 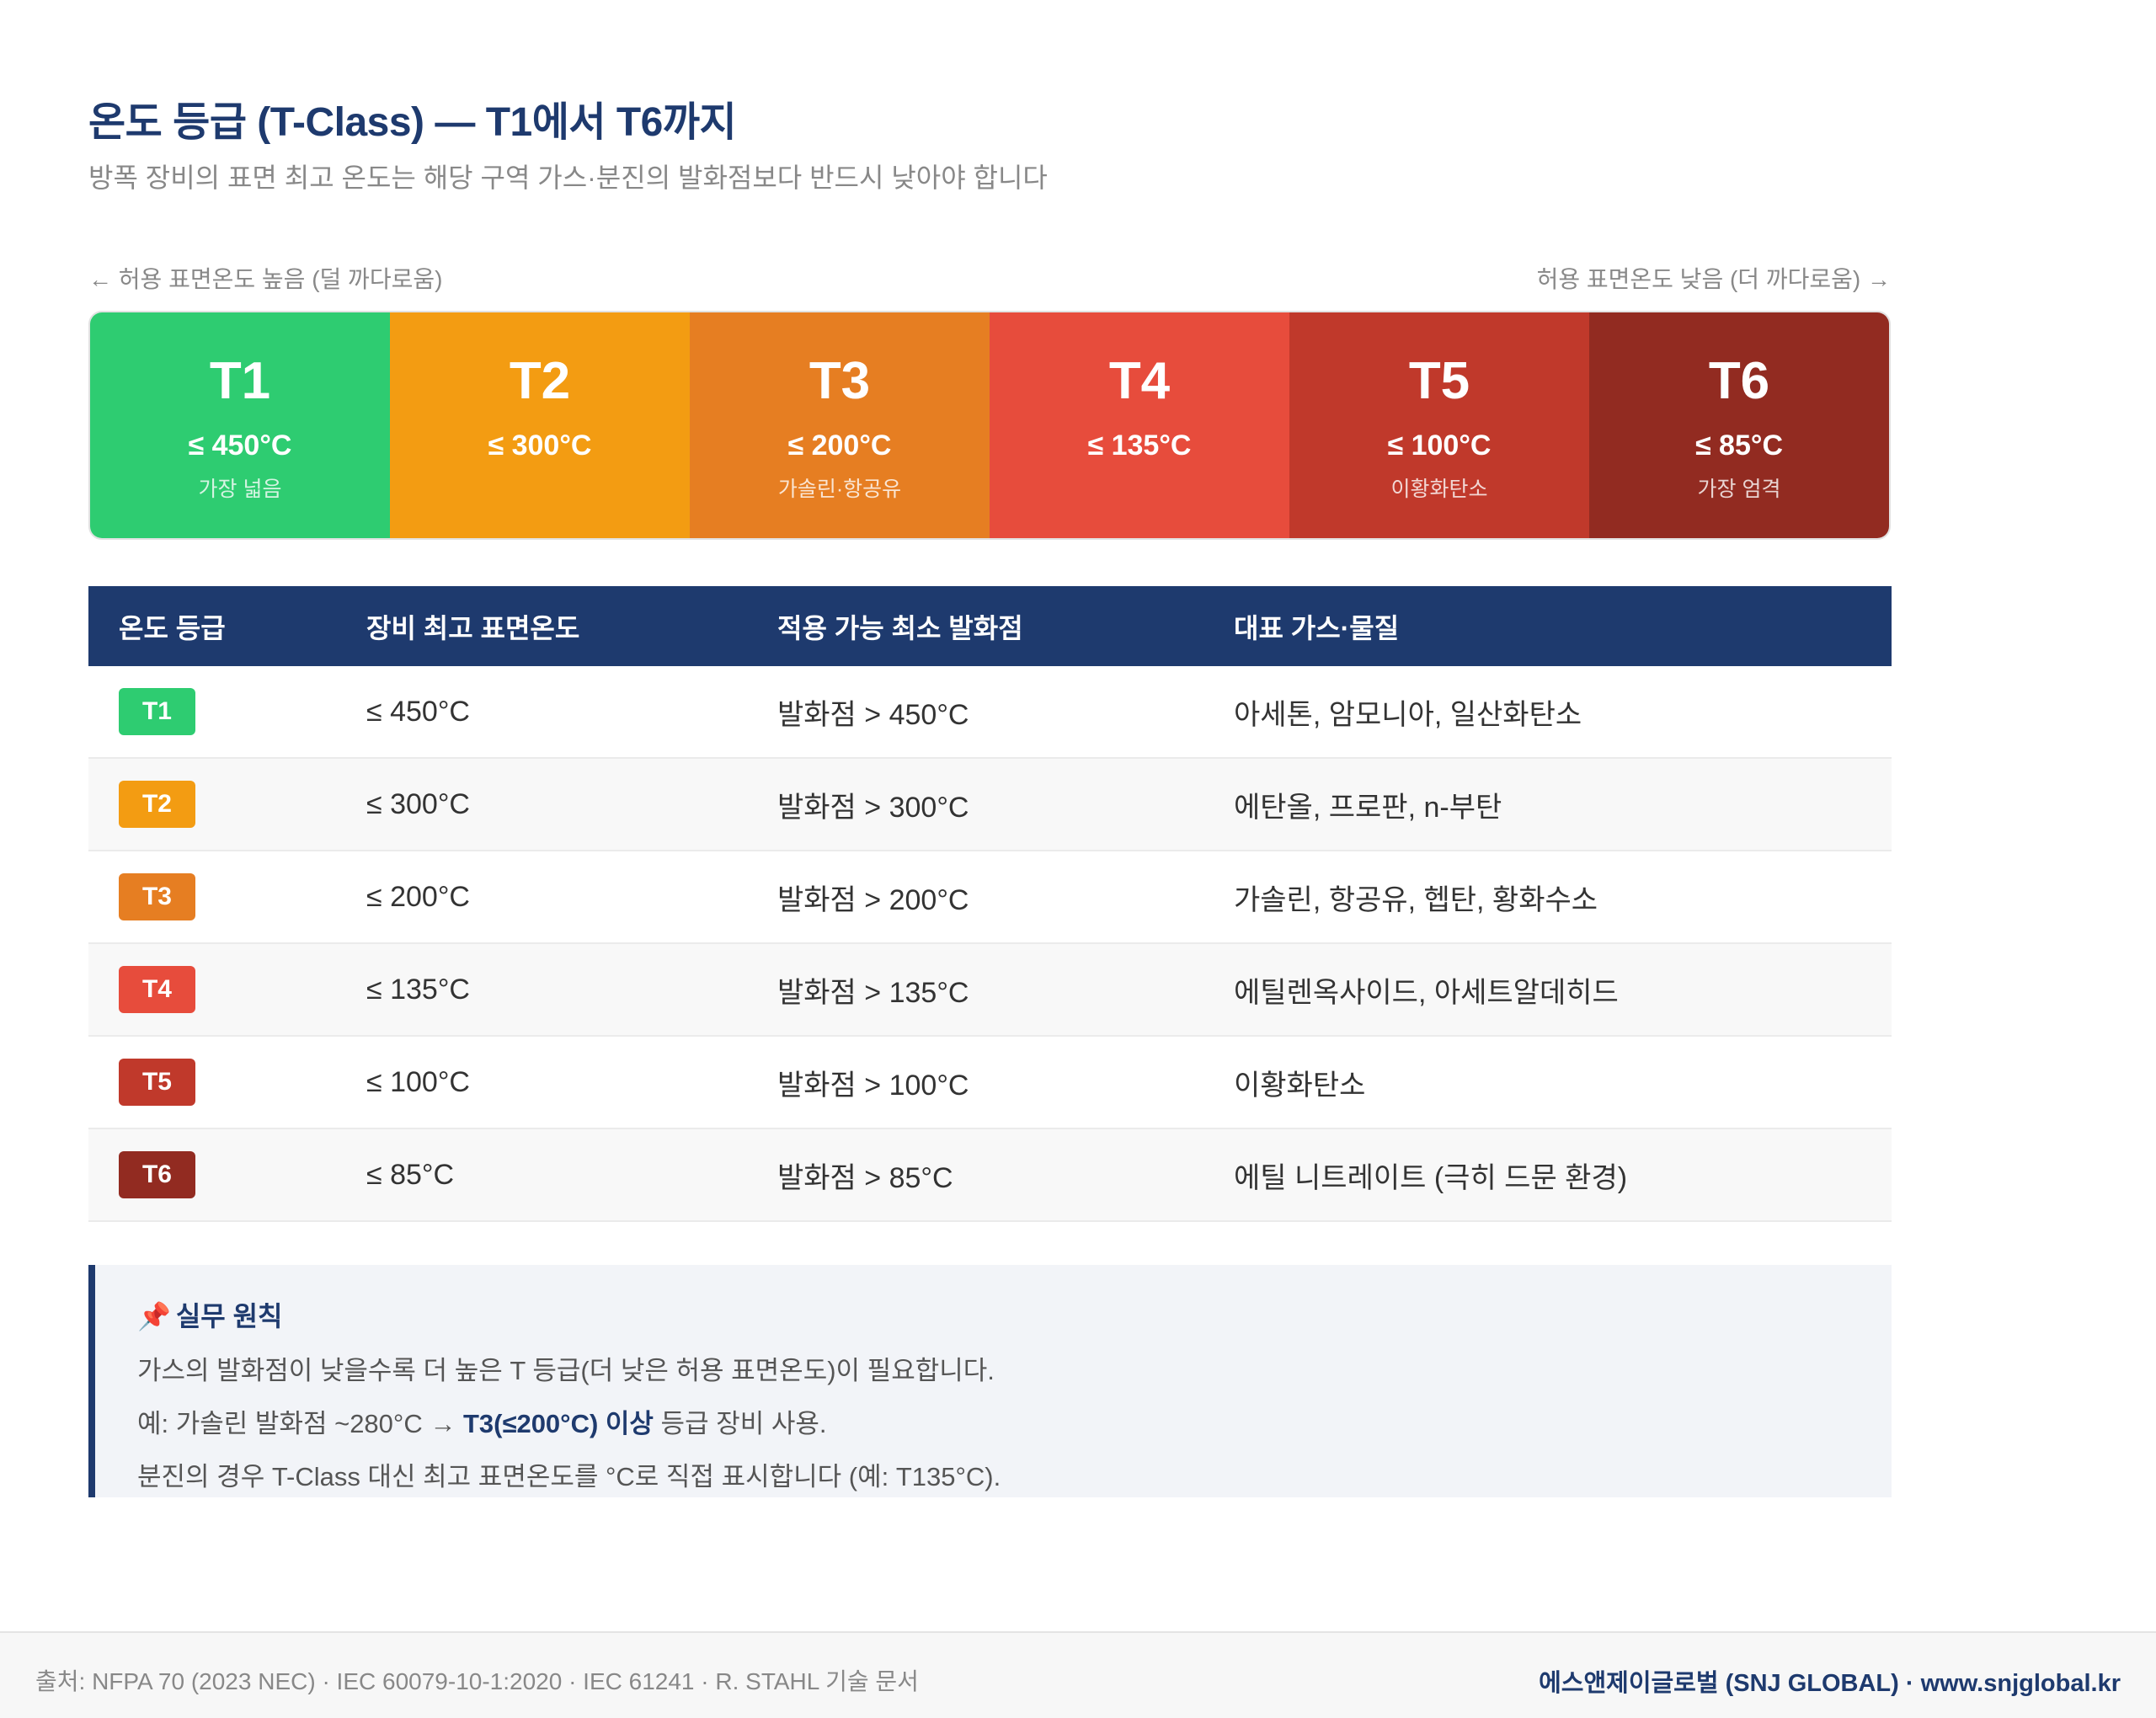 I want to click on gases-cell: 에탄올, 프로판, n-부탄, so click(x=1368, y=807).